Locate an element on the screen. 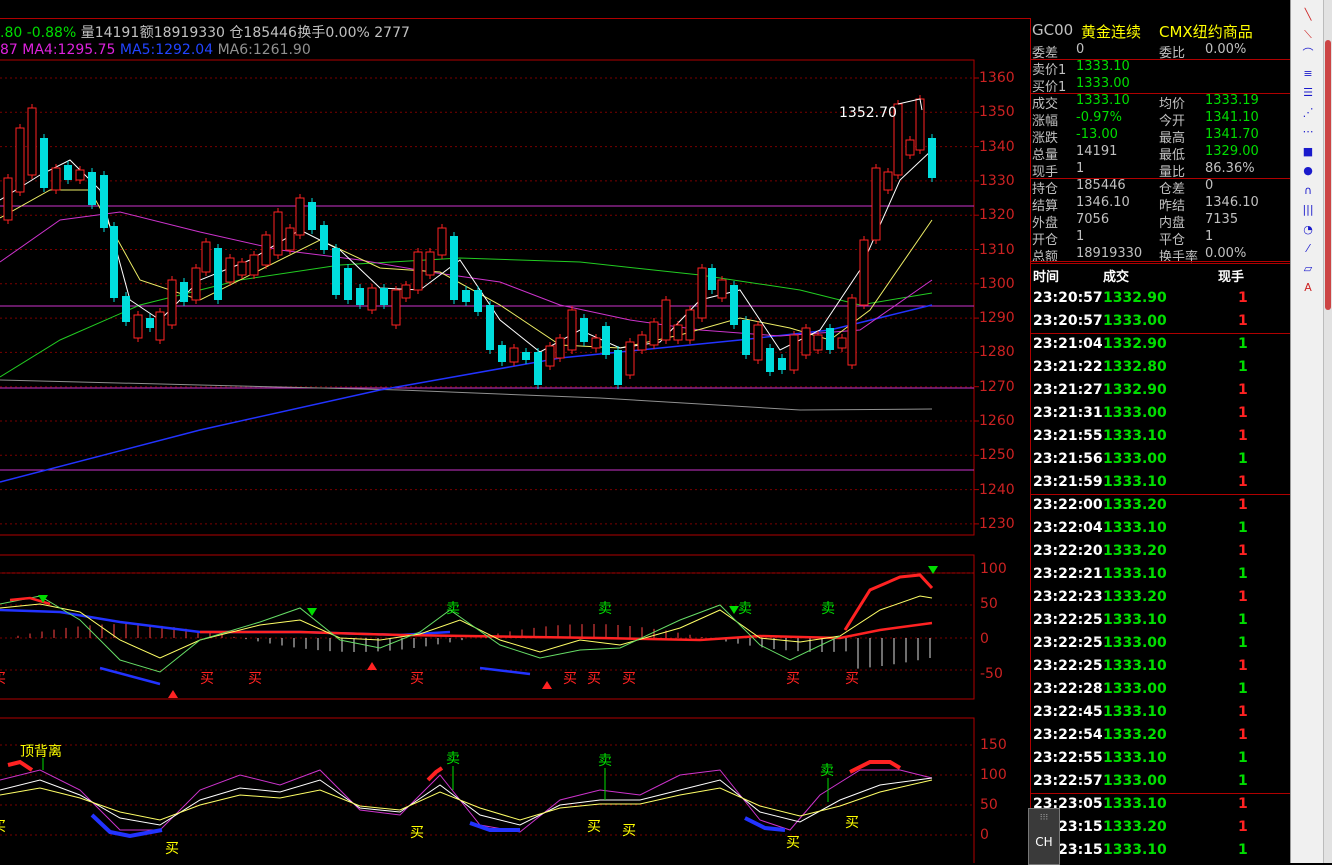 Image resolution: width=1332 pixels, height=865 pixels. pen-icon: ⁄ is located at coordinates (1308, 249).